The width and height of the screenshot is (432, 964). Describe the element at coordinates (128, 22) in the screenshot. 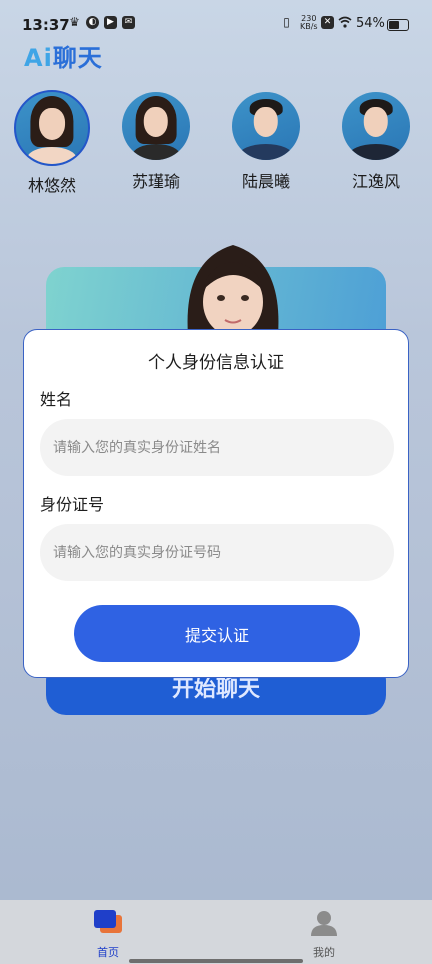

I see `mail-icon: ✉` at that location.